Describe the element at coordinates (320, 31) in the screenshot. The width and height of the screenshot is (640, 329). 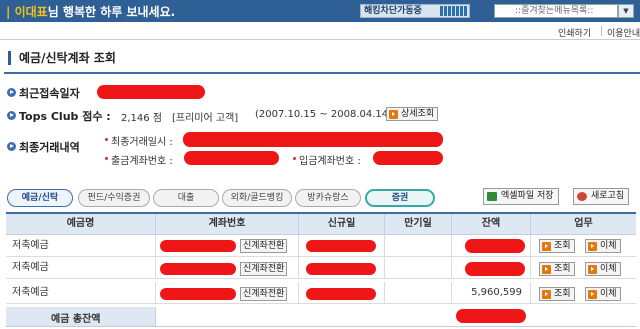
I see `utility-bar: 인쇄하기 이용안내` at that location.